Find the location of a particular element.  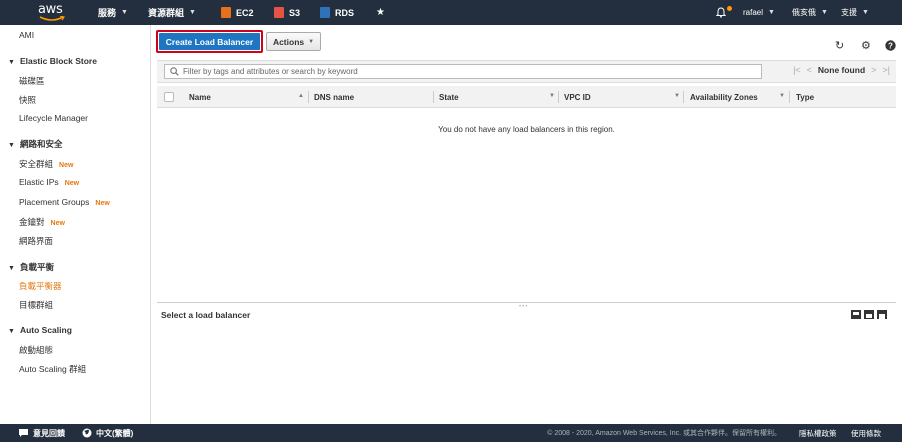

column-header-type: Type is located at coordinates (805, 97).